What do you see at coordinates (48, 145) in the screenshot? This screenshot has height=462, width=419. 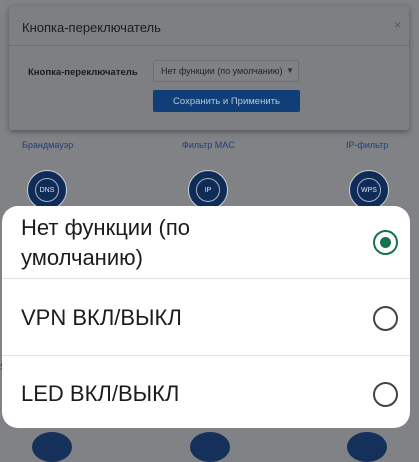 I see `feature-label-firewall: Брандмауэр` at bounding box center [48, 145].